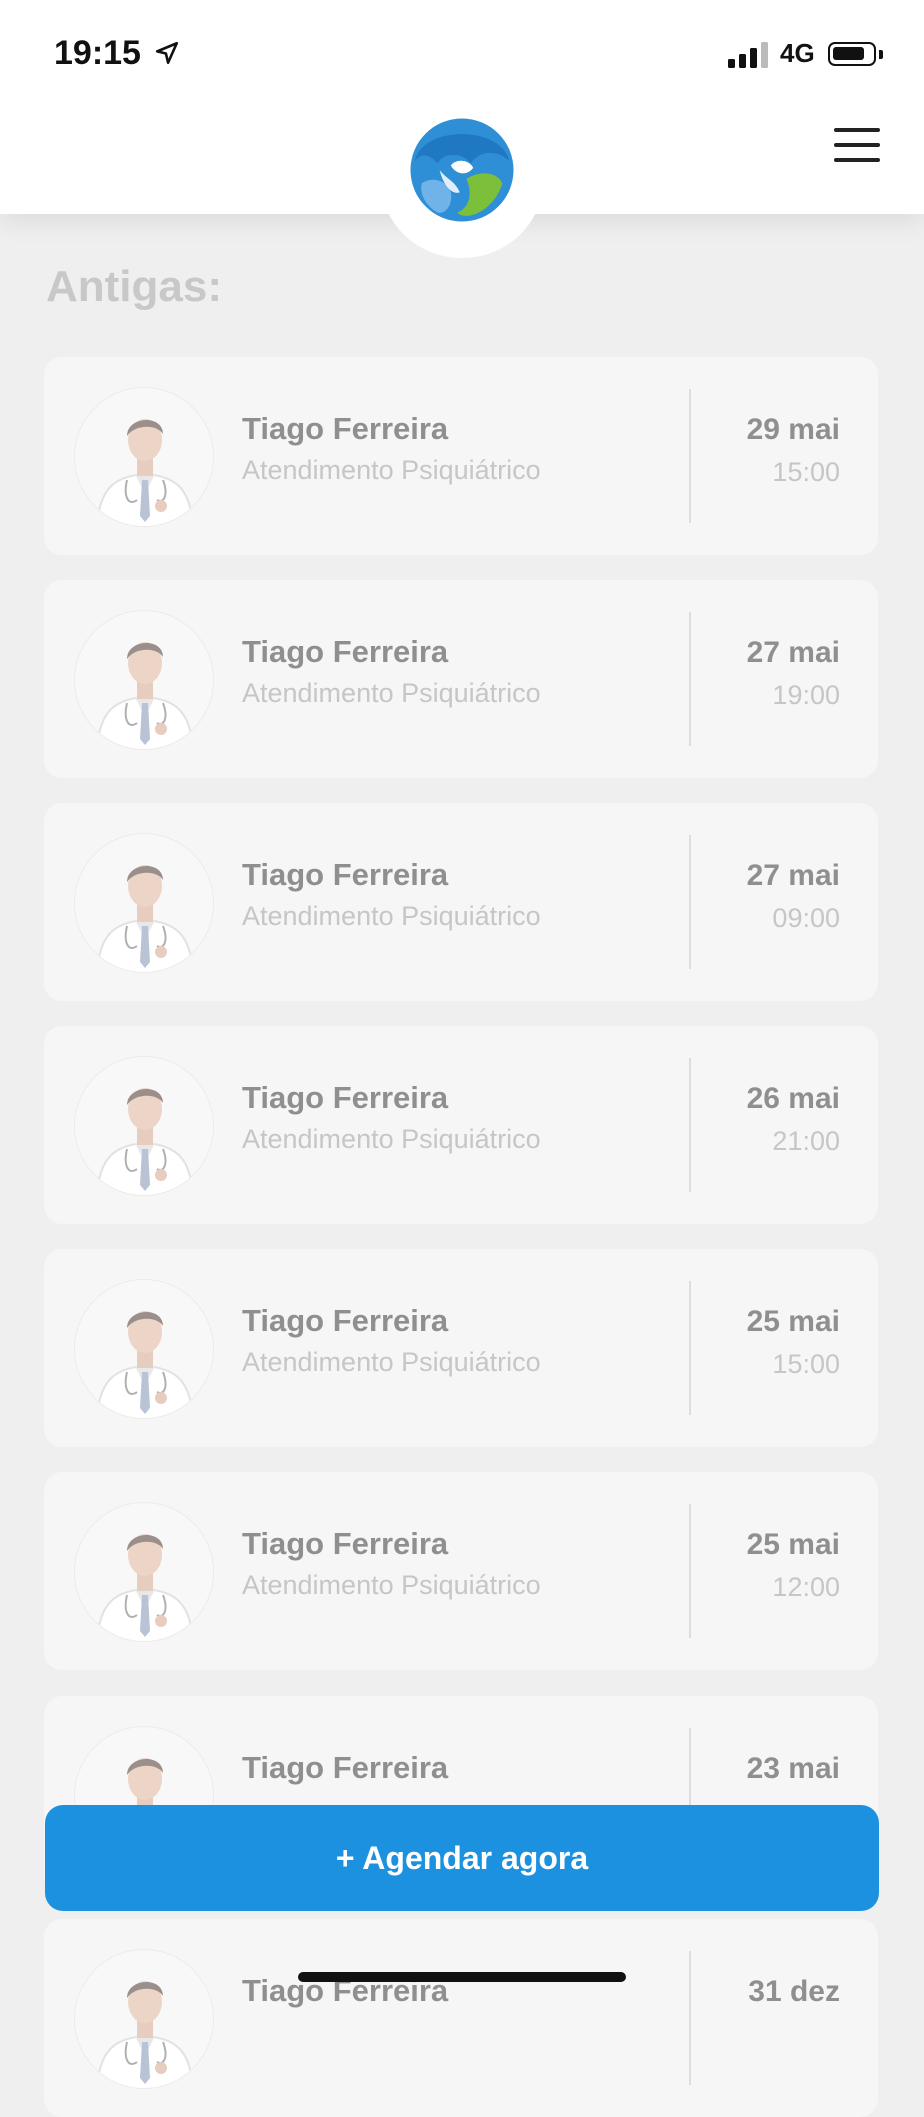  What do you see at coordinates (462, 170) in the screenshot?
I see `app-logo-icon` at bounding box center [462, 170].